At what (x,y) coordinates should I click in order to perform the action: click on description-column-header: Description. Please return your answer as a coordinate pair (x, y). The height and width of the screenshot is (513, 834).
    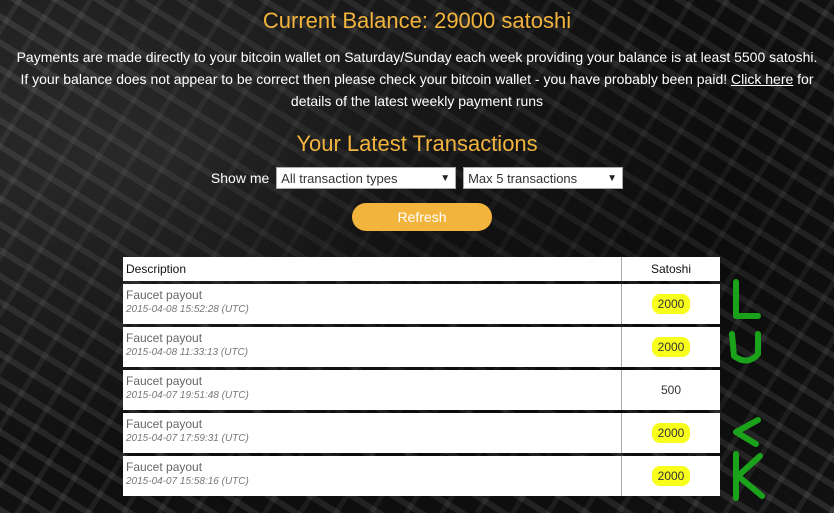
    Looking at the image, I should click on (372, 269).